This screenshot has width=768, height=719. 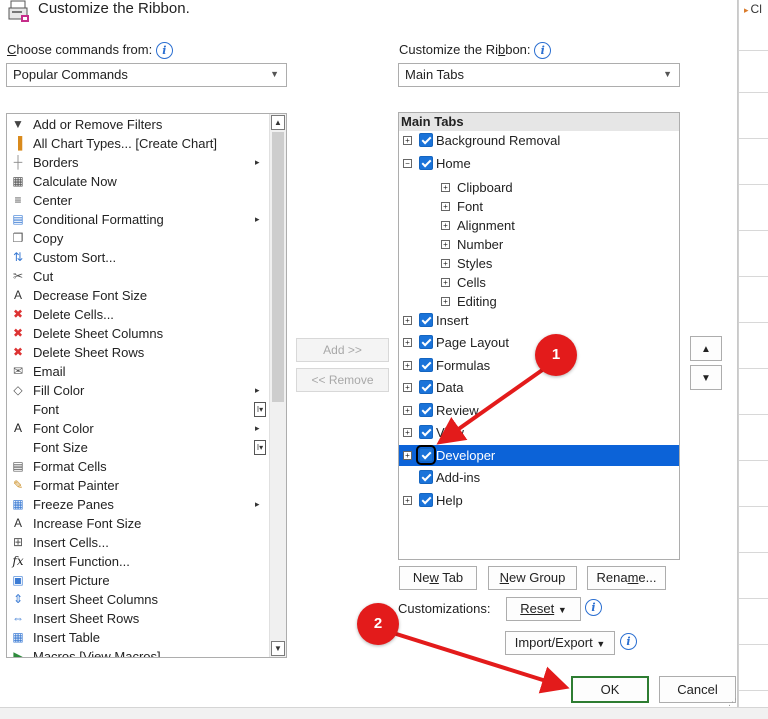 What do you see at coordinates (556, 355) in the screenshot?
I see `annotation-badge-1: 1` at bounding box center [556, 355].